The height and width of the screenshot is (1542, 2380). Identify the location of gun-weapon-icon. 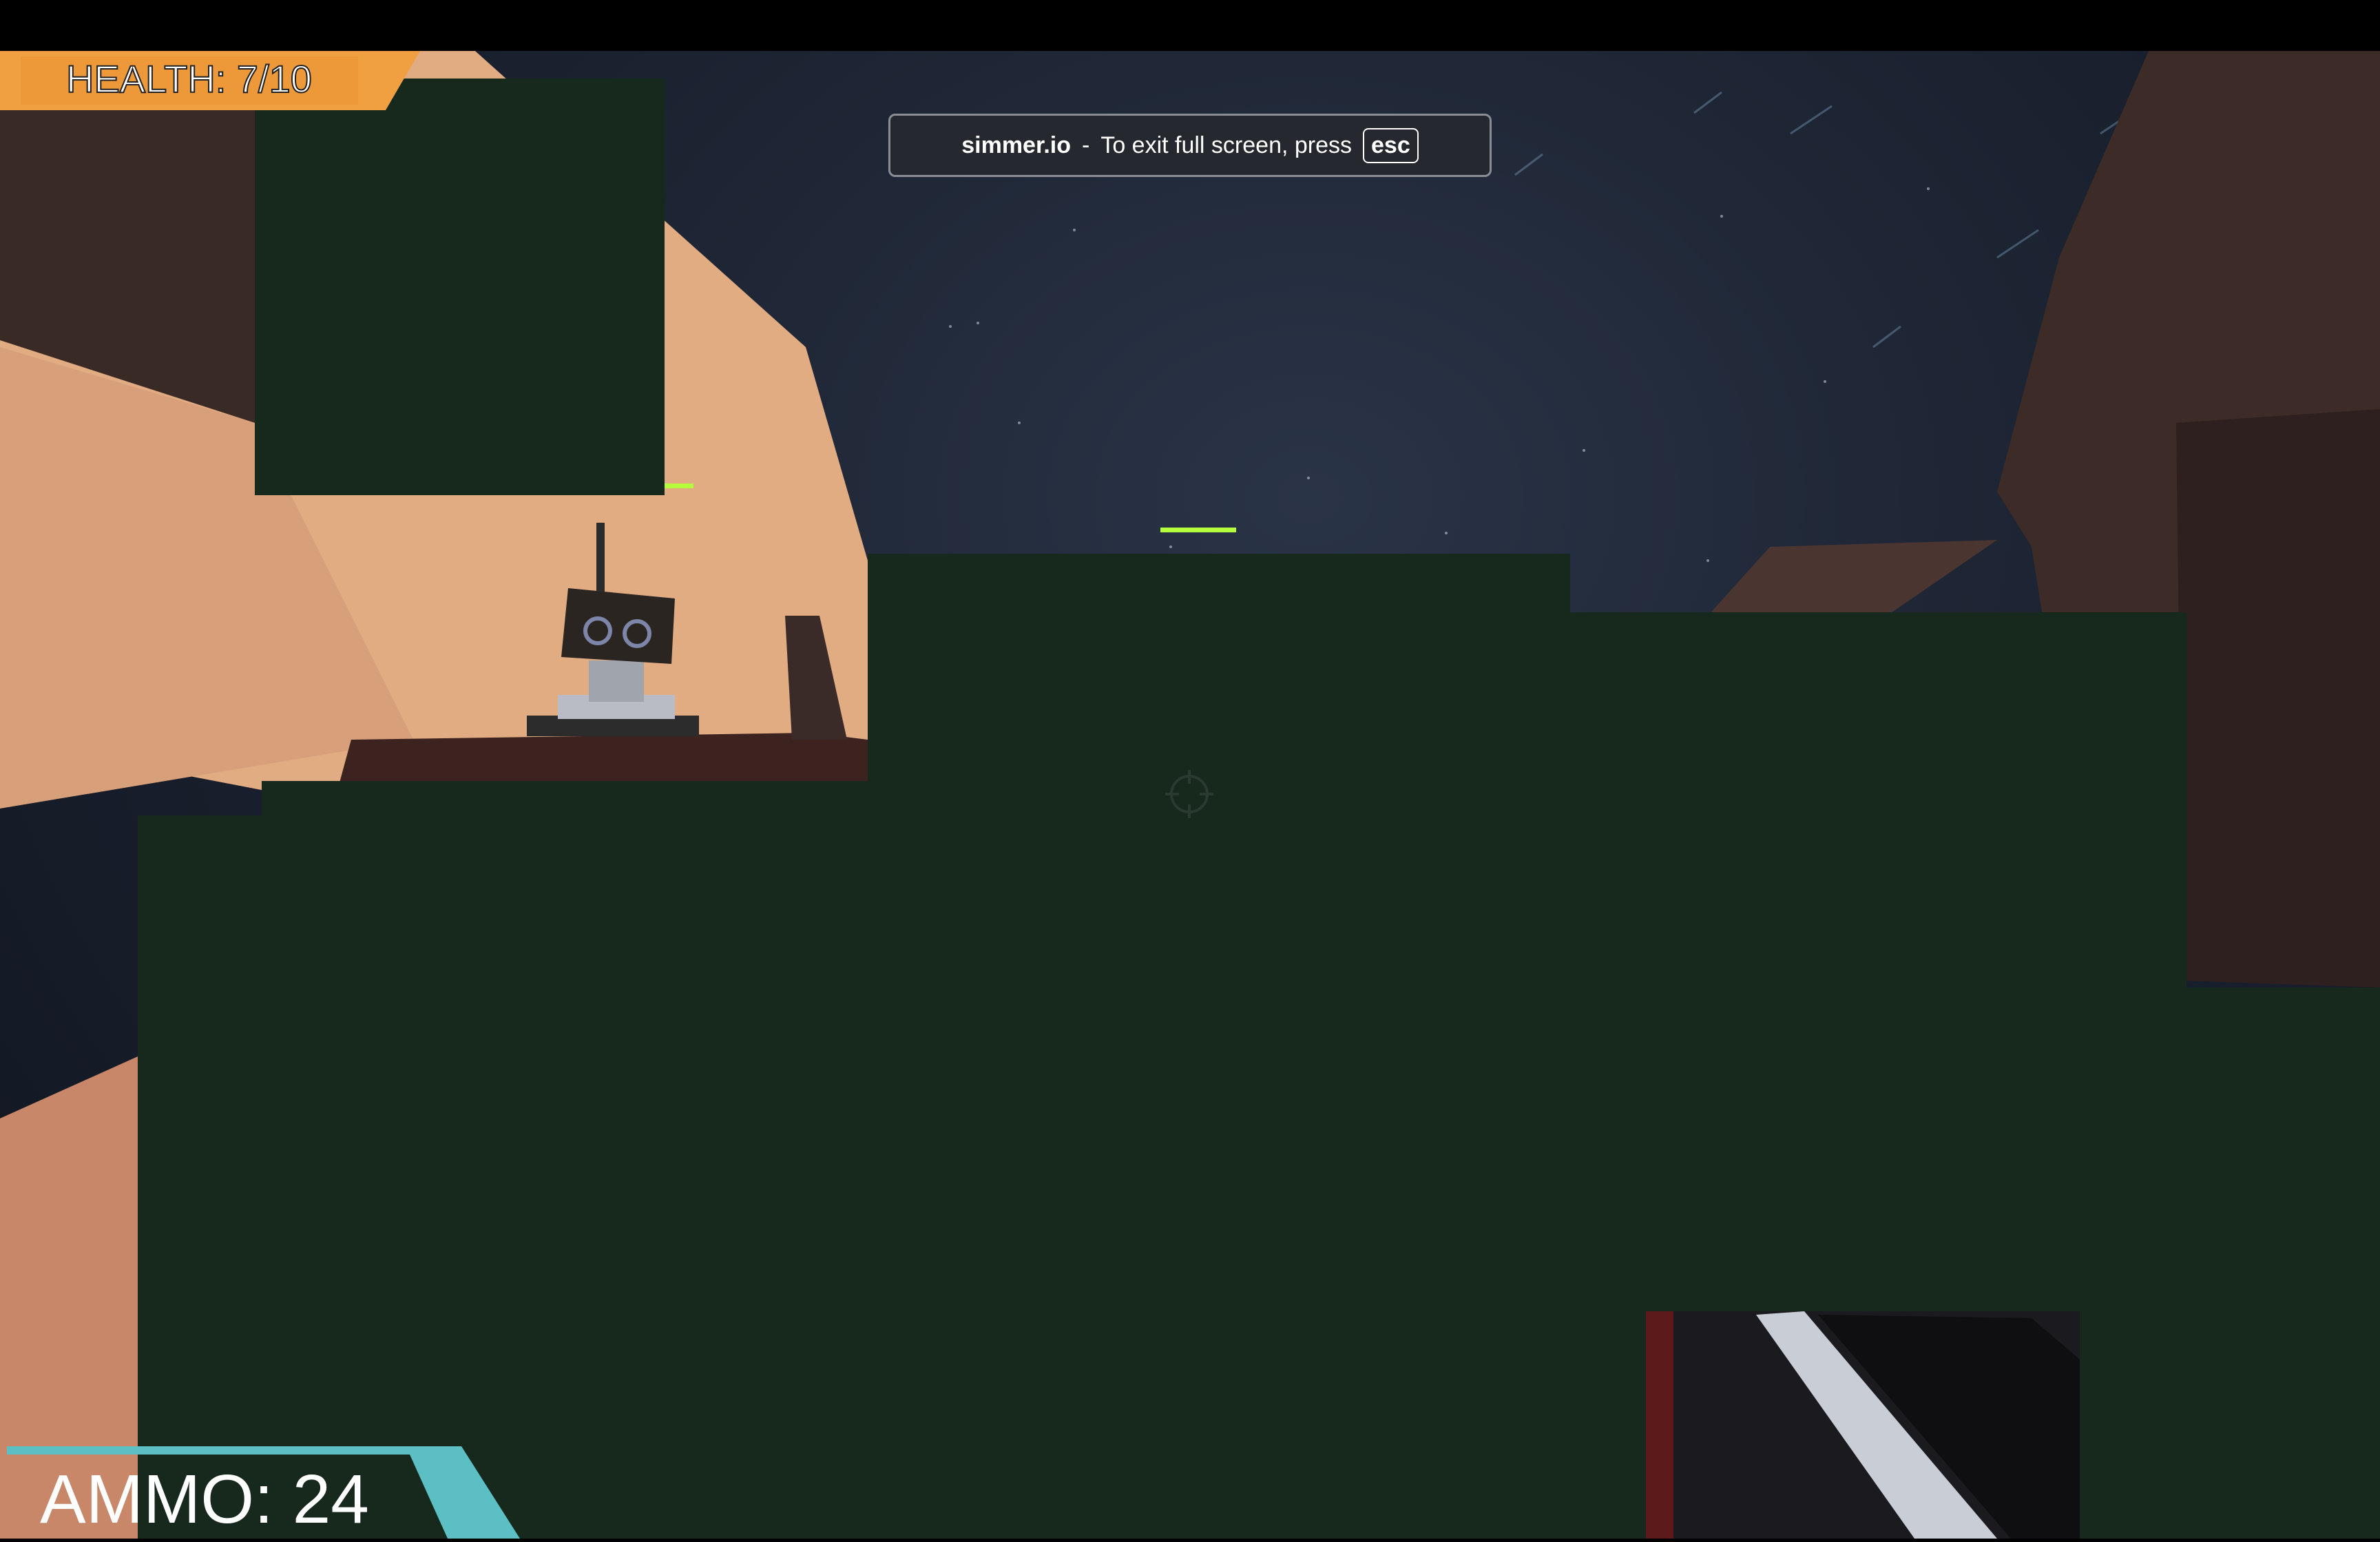
(1863, 1425).